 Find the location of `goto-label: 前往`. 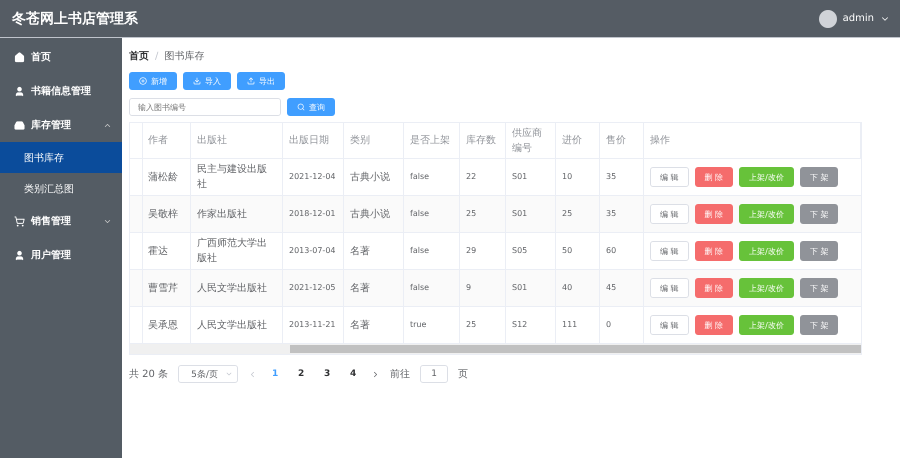

goto-label: 前往 is located at coordinates (400, 374).